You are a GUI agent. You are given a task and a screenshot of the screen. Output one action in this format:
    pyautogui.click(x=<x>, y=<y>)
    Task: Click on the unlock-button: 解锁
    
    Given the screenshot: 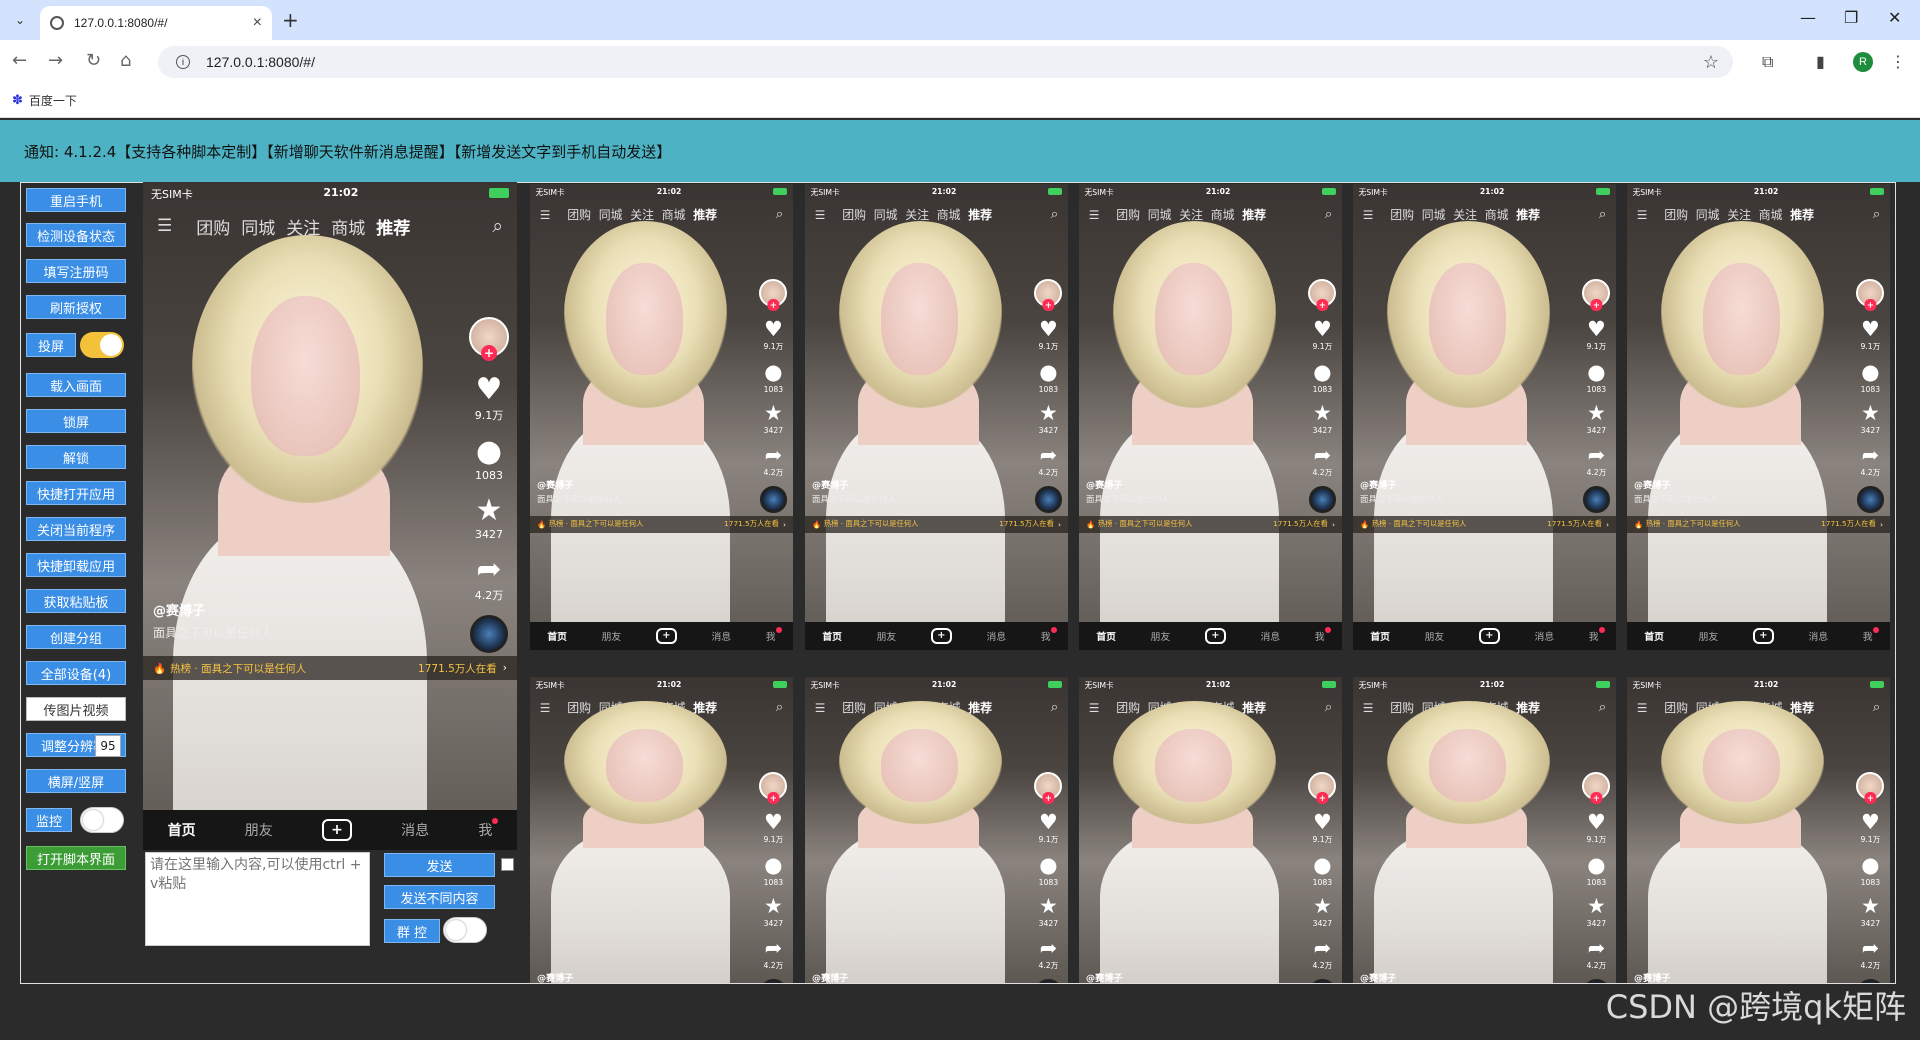 What is the action you would take?
    pyautogui.click(x=76, y=457)
    